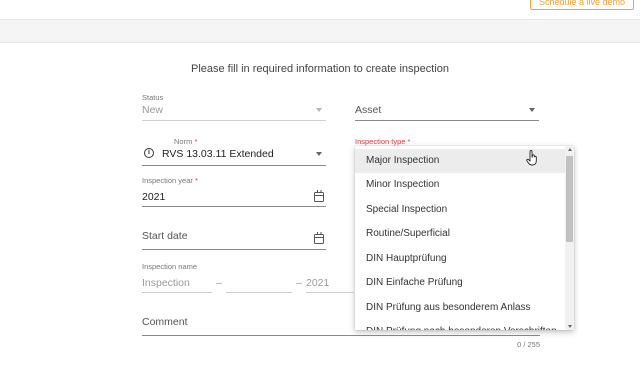 The image size is (640, 387). What do you see at coordinates (259, 283) in the screenshot?
I see `inspection-name-part2` at bounding box center [259, 283].